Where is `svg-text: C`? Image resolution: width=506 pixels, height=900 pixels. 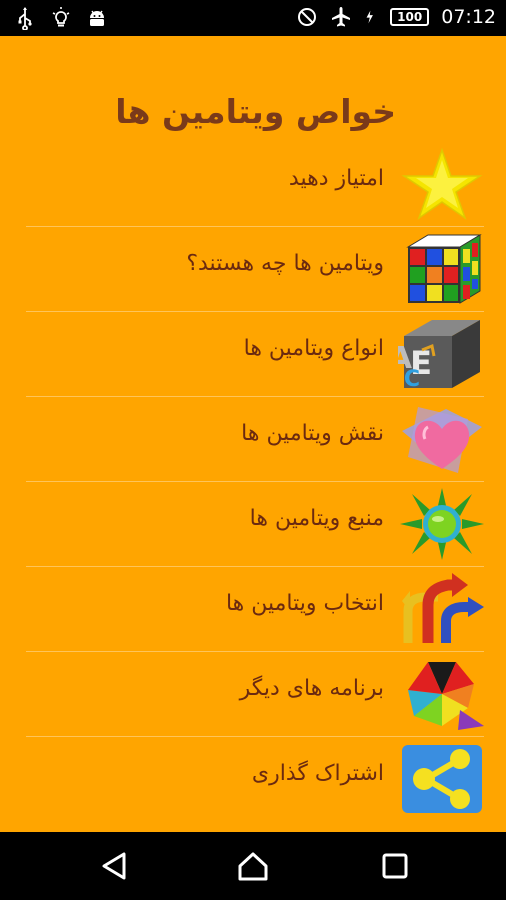 svg-text: C is located at coordinates (412, 379).